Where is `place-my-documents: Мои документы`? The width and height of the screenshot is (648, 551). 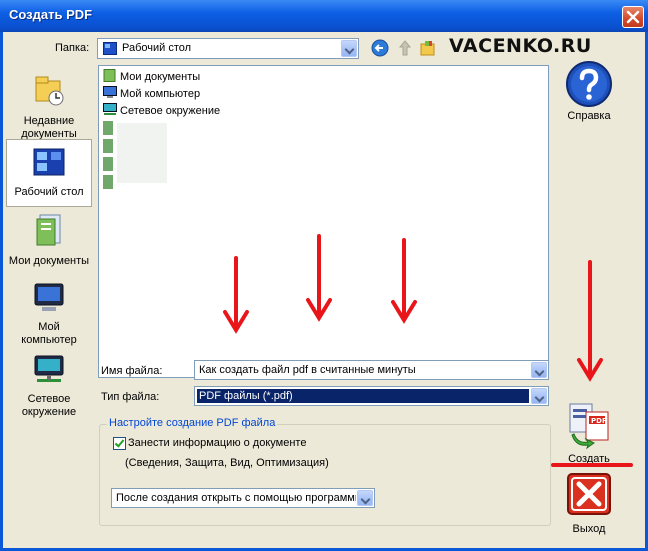
place-my-documents: Мои документы is located at coordinates (49, 244).